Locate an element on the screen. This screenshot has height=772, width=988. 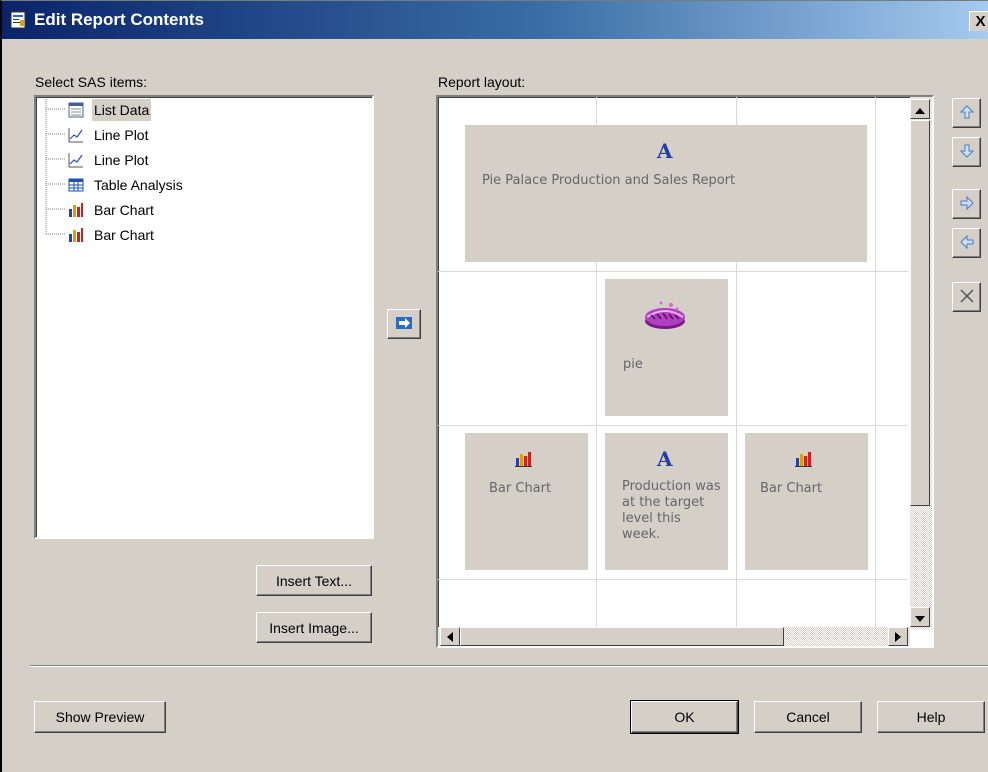
move-right-button is located at coordinates (966, 204).